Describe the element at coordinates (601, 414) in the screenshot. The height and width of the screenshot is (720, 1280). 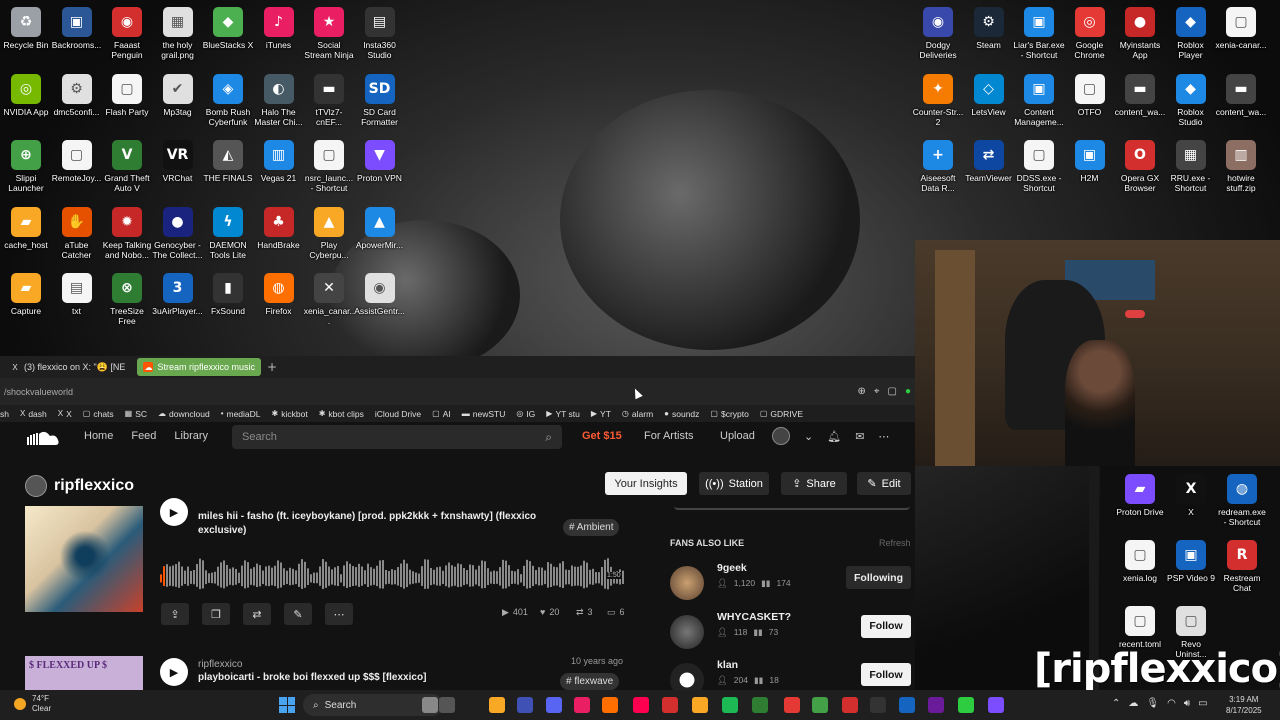
I see `bookmark-item: ▶ YT` at that location.